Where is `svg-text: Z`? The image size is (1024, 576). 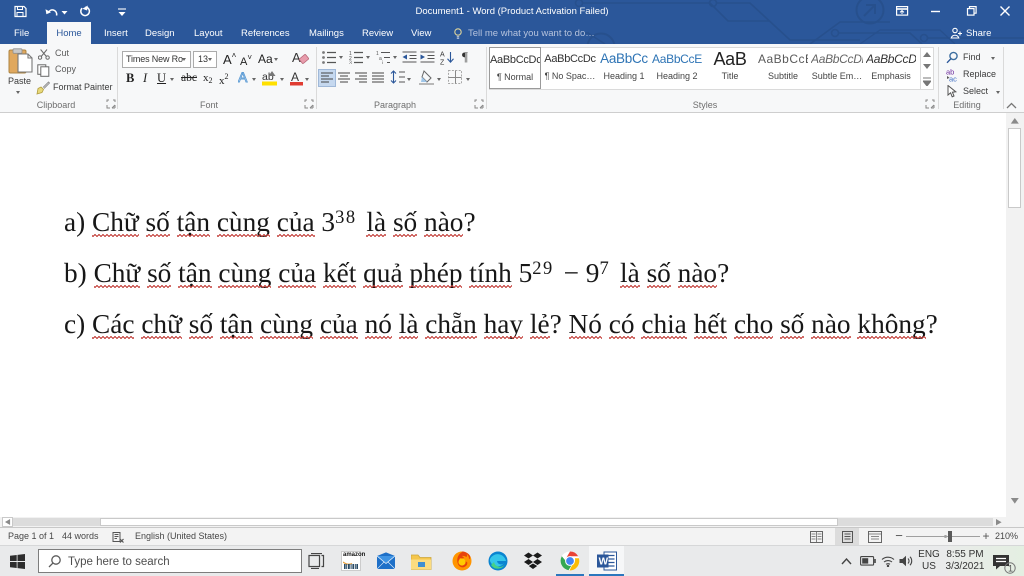 svg-text: Z is located at coordinates (442, 63).